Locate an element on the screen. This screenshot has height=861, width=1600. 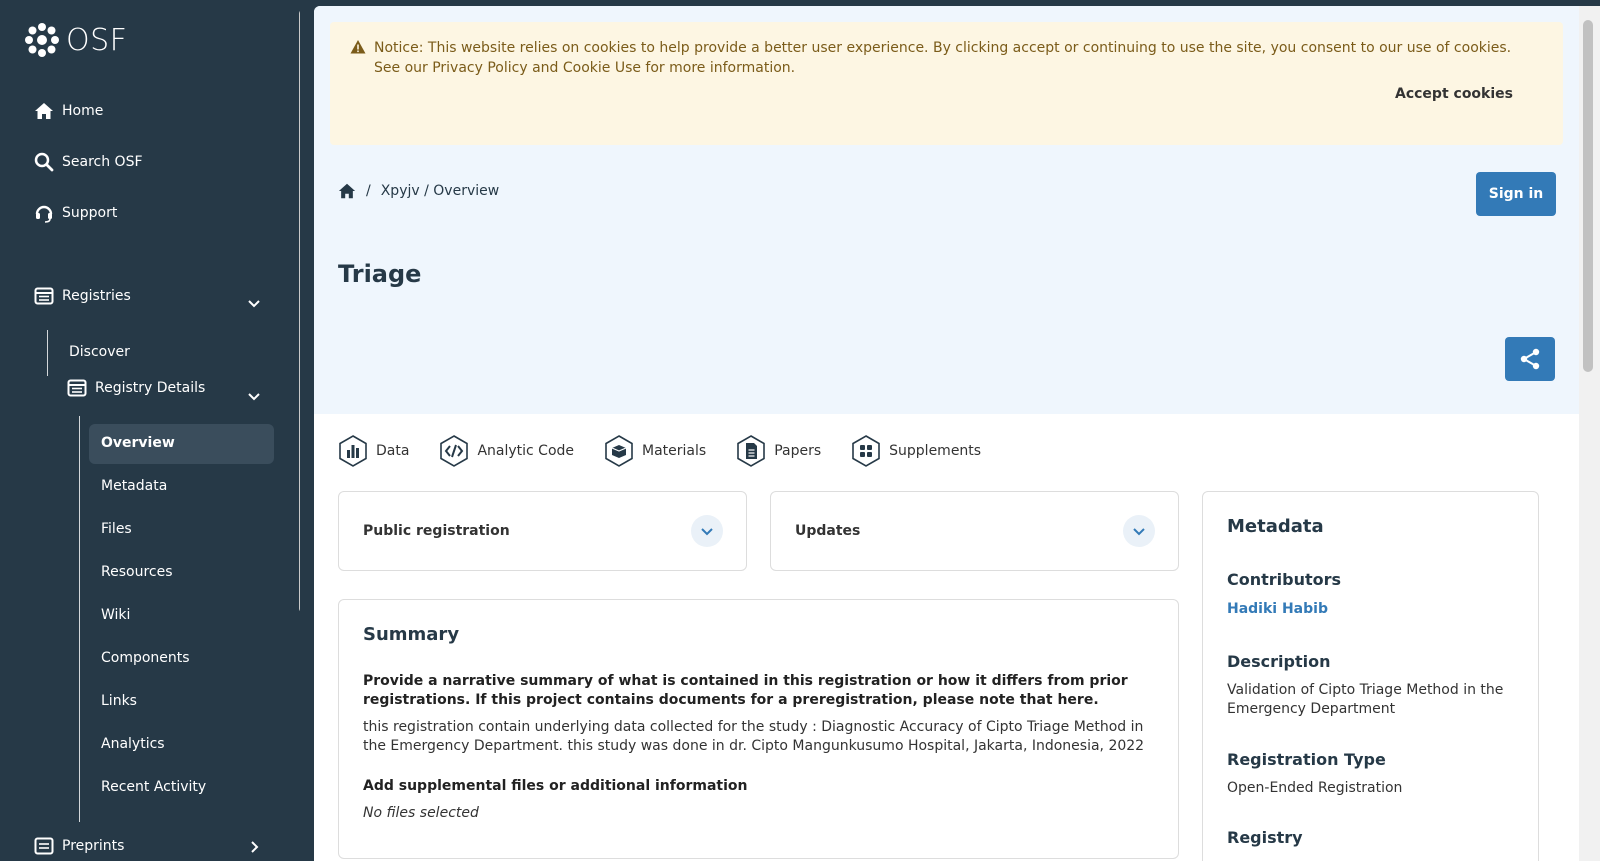
warning-icon is located at coordinates (358, 47).